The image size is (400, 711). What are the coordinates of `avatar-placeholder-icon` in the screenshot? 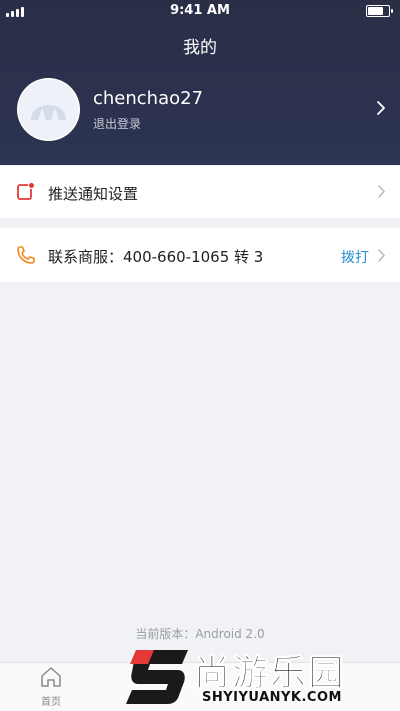 It's located at (48, 109).